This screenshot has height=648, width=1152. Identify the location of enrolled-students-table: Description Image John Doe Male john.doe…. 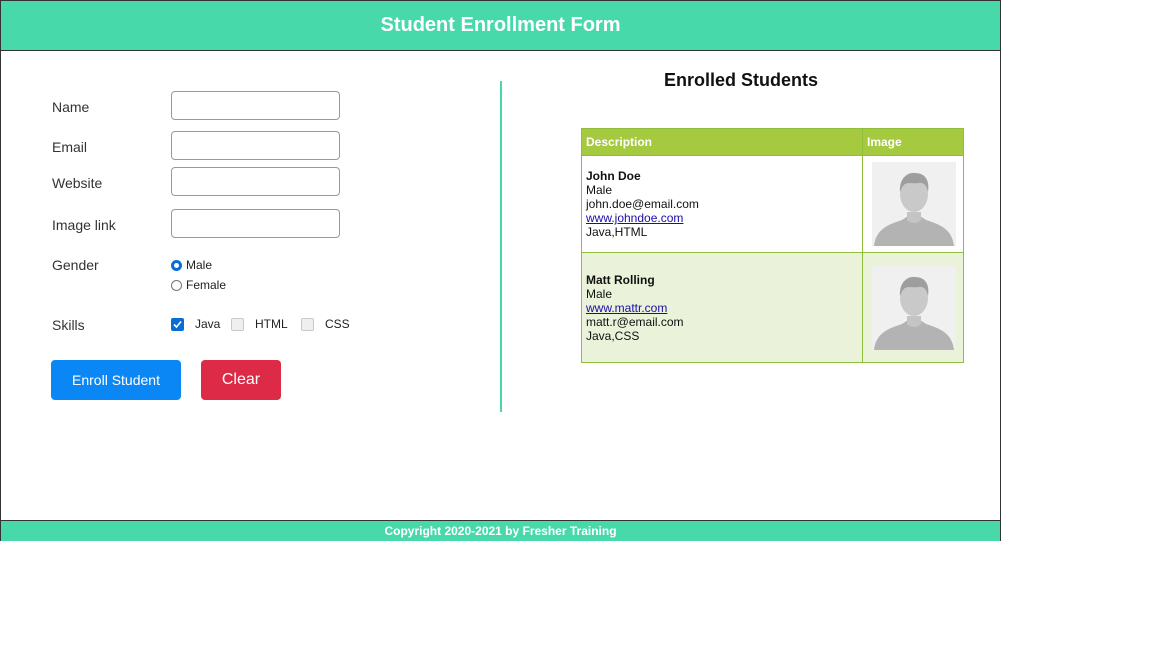
(772, 245).